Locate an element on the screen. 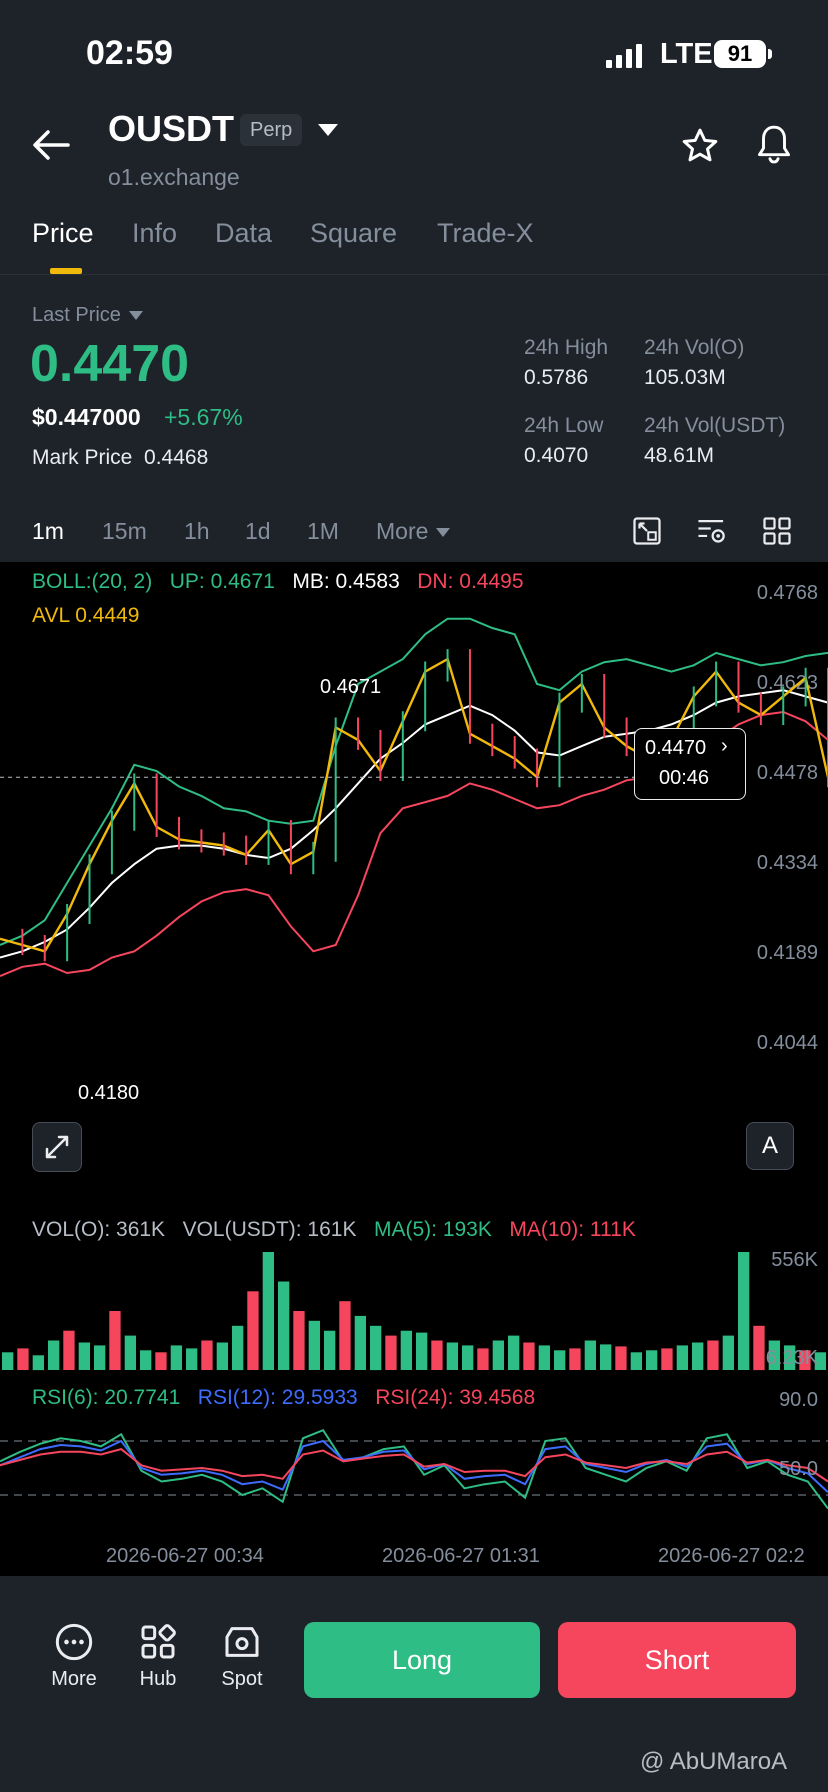  avl-legend: AVL 0.4449 is located at coordinates (86, 615).